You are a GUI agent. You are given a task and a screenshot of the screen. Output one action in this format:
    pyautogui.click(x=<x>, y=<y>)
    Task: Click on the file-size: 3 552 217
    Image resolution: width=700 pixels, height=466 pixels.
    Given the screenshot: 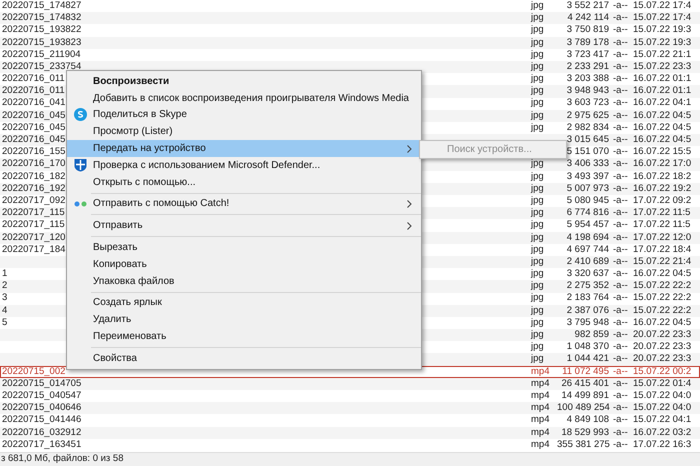 What is the action you would take?
    pyautogui.click(x=587, y=5)
    